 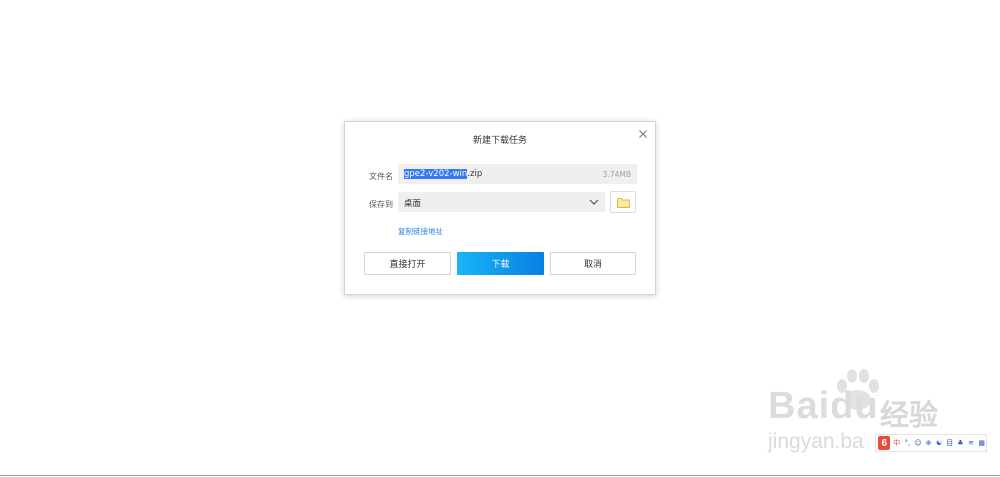 What do you see at coordinates (517, 174) in the screenshot?
I see `filename-field: gpe2-v202-win.zip 3.74MB` at bounding box center [517, 174].